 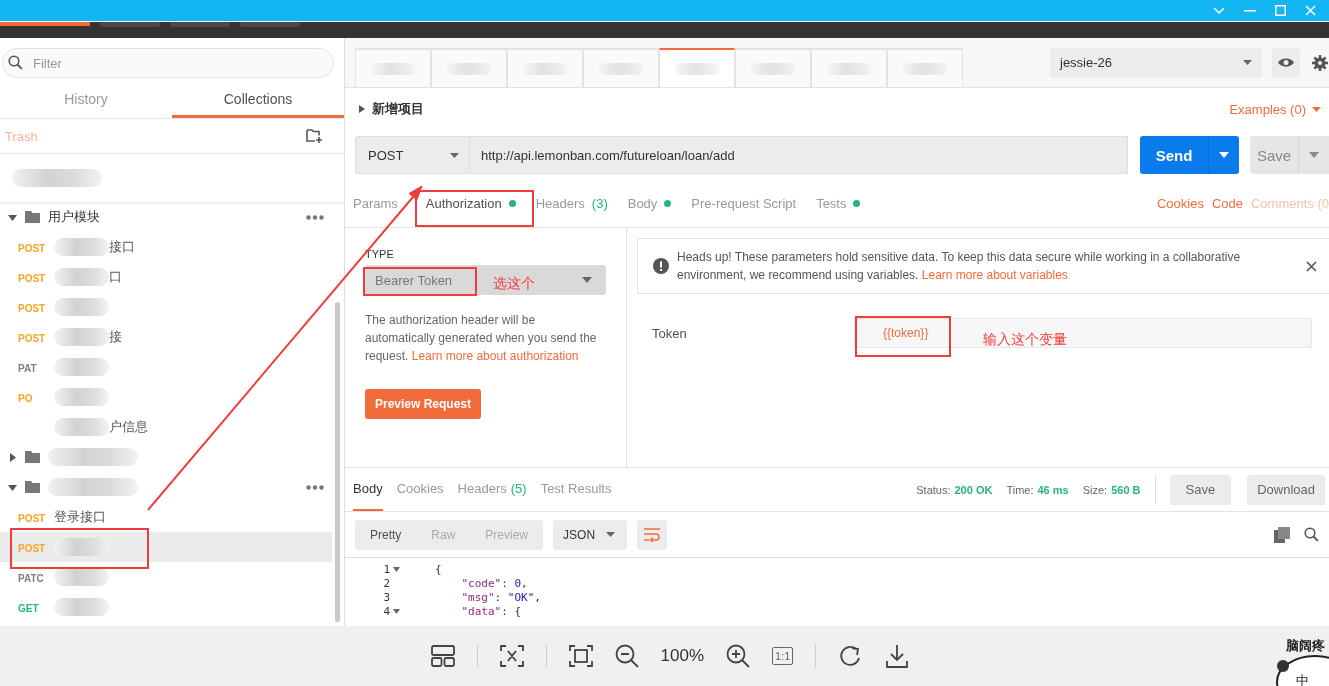 I want to click on method-label: PAT, so click(x=27, y=368).